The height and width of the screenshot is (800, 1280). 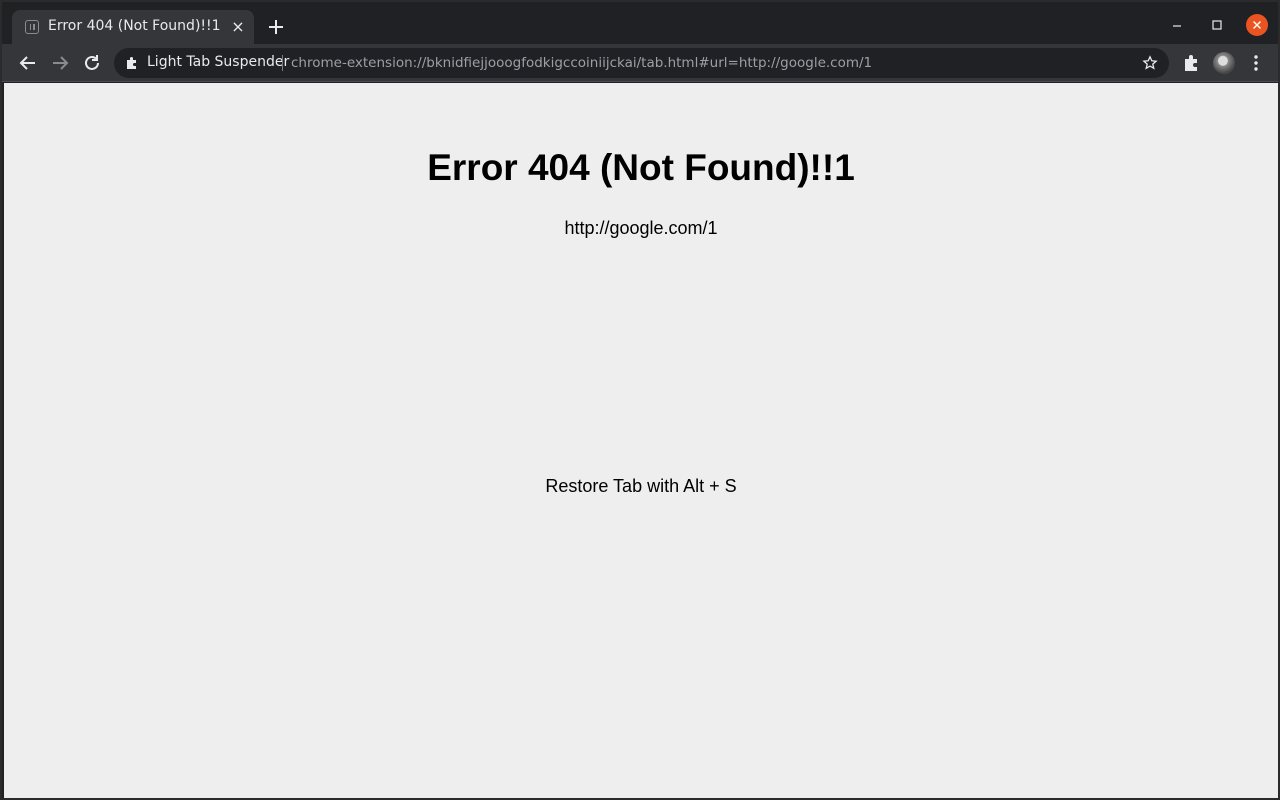 I want to click on close-window-button, so click(x=1257, y=25).